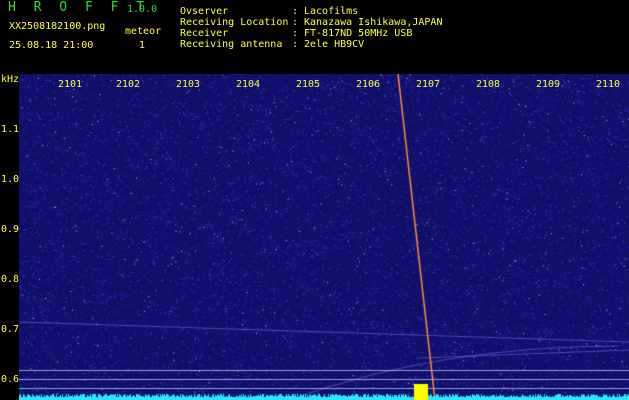 The image size is (629, 400). What do you see at coordinates (10, 179) in the screenshot?
I see `y-tick-label: 1.0` at bounding box center [10, 179].